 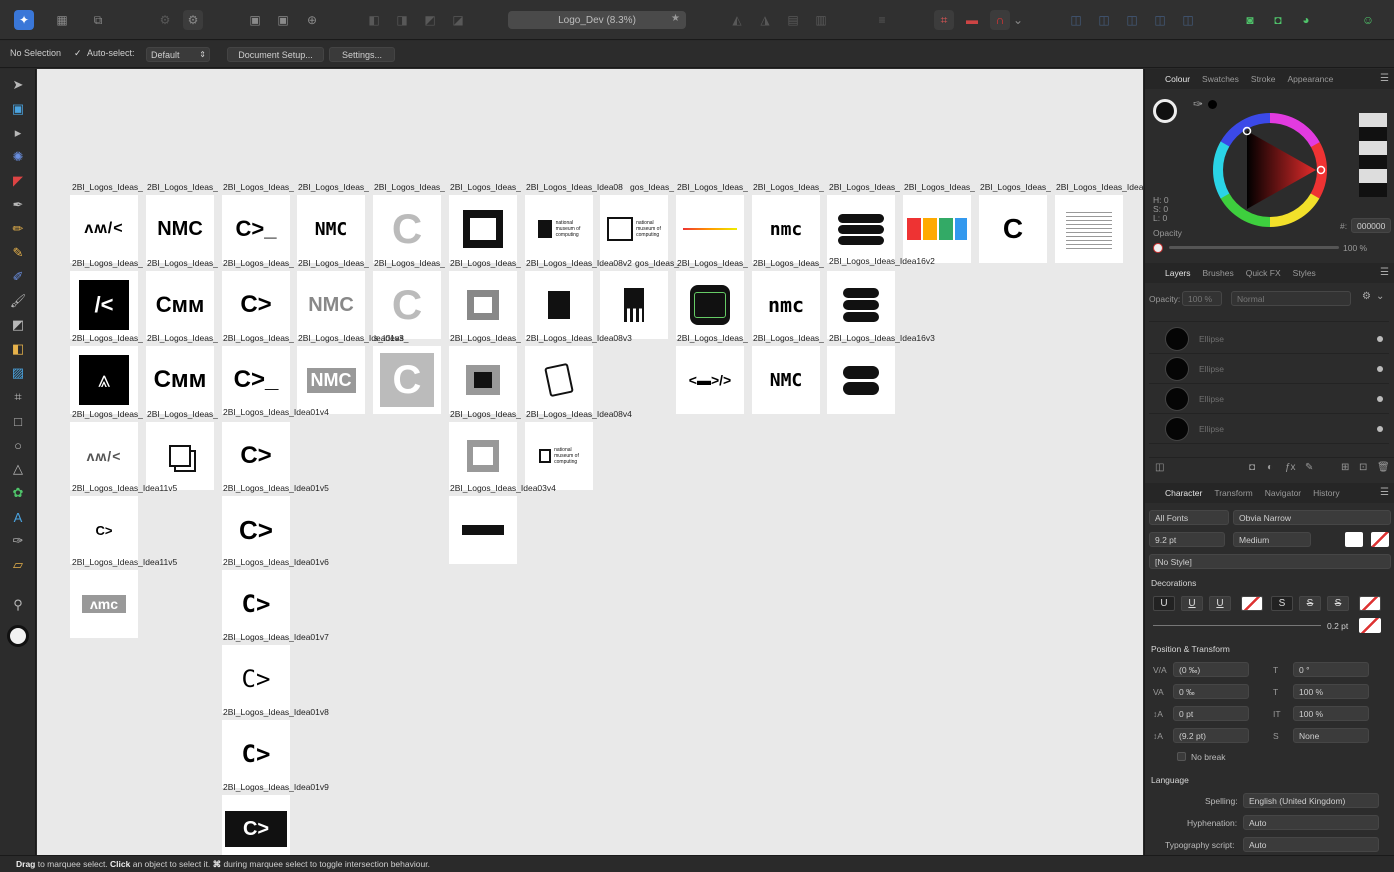 I want to click on export-persona-icon: ⧉, so click(x=98, y=20).